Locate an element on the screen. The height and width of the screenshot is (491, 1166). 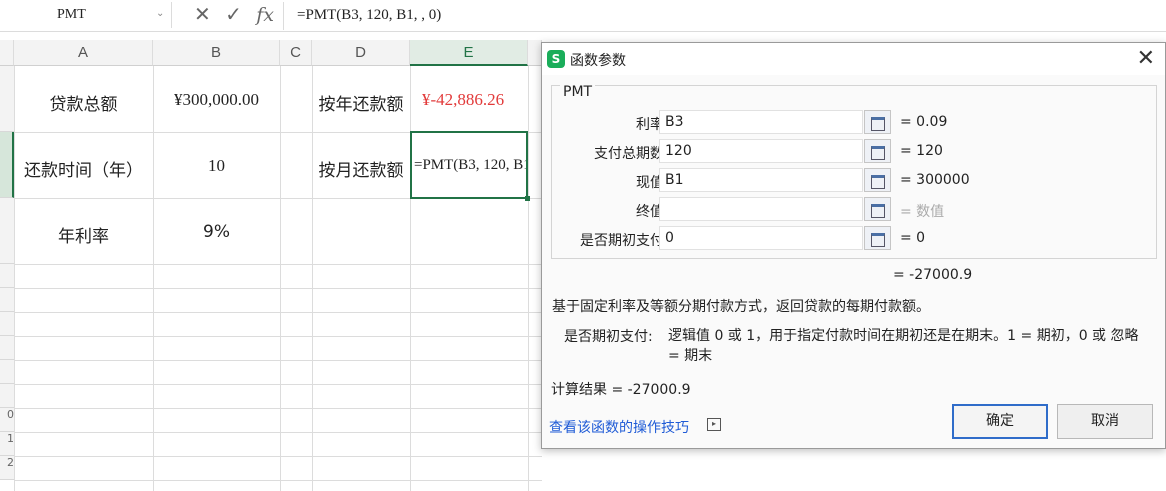
column-header-f is located at coordinates (535, 53).